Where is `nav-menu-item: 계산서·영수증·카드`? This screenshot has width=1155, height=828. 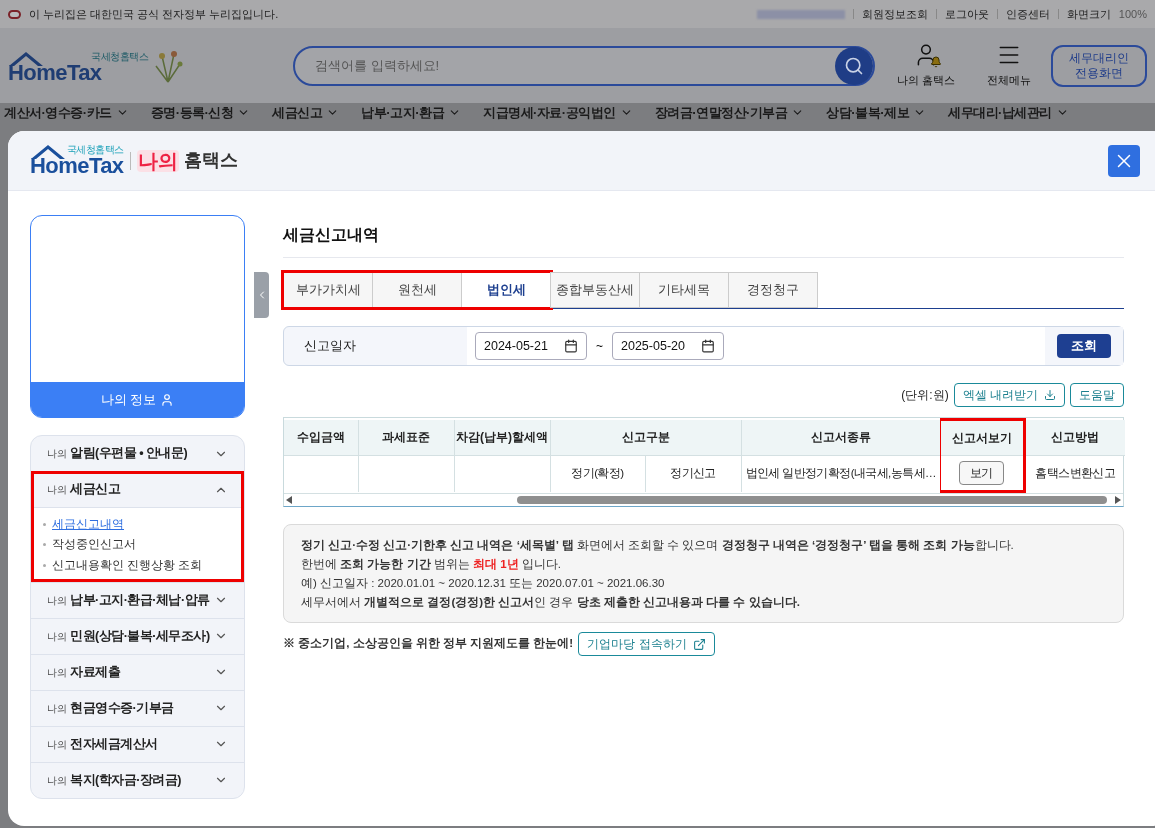
nav-menu-item: 계산서·영수증·카드 is located at coordinates (58, 113).